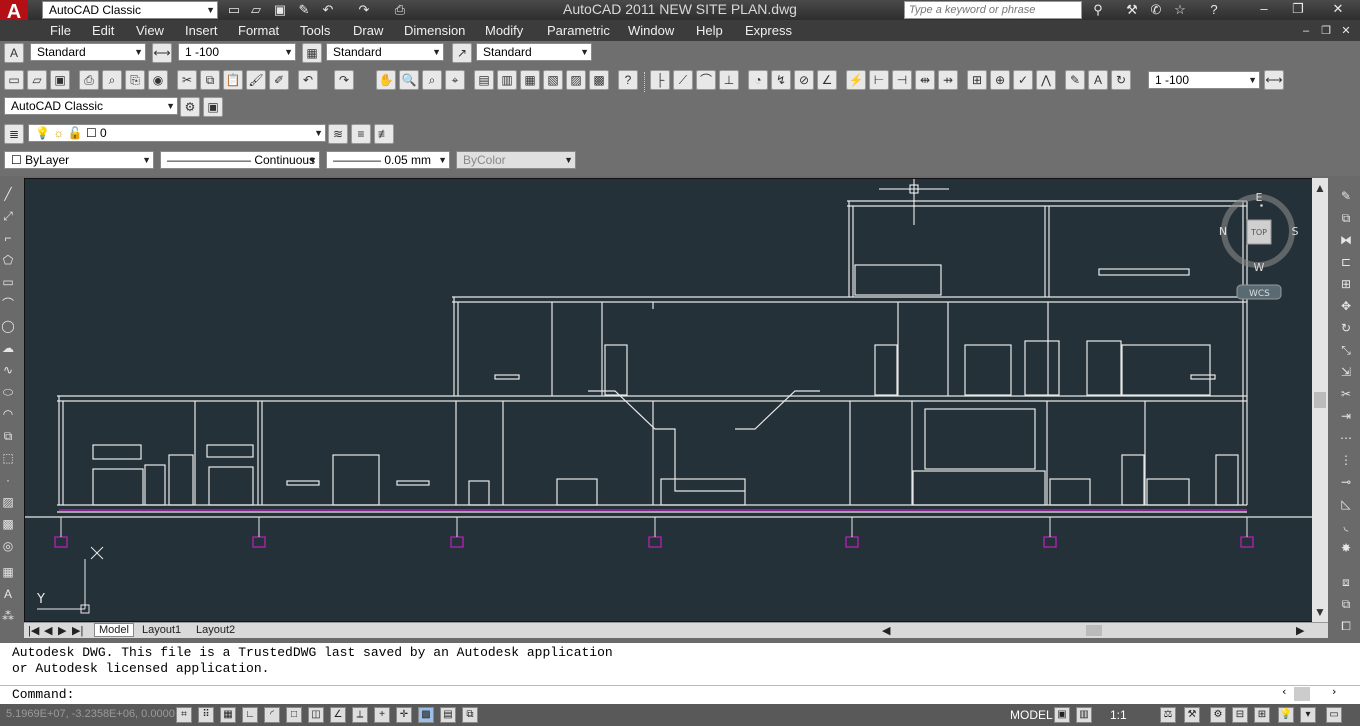 This screenshot has width=1360, height=726. Describe the element at coordinates (8, 194) in the screenshot. I see `line-icon: ╱` at that location.